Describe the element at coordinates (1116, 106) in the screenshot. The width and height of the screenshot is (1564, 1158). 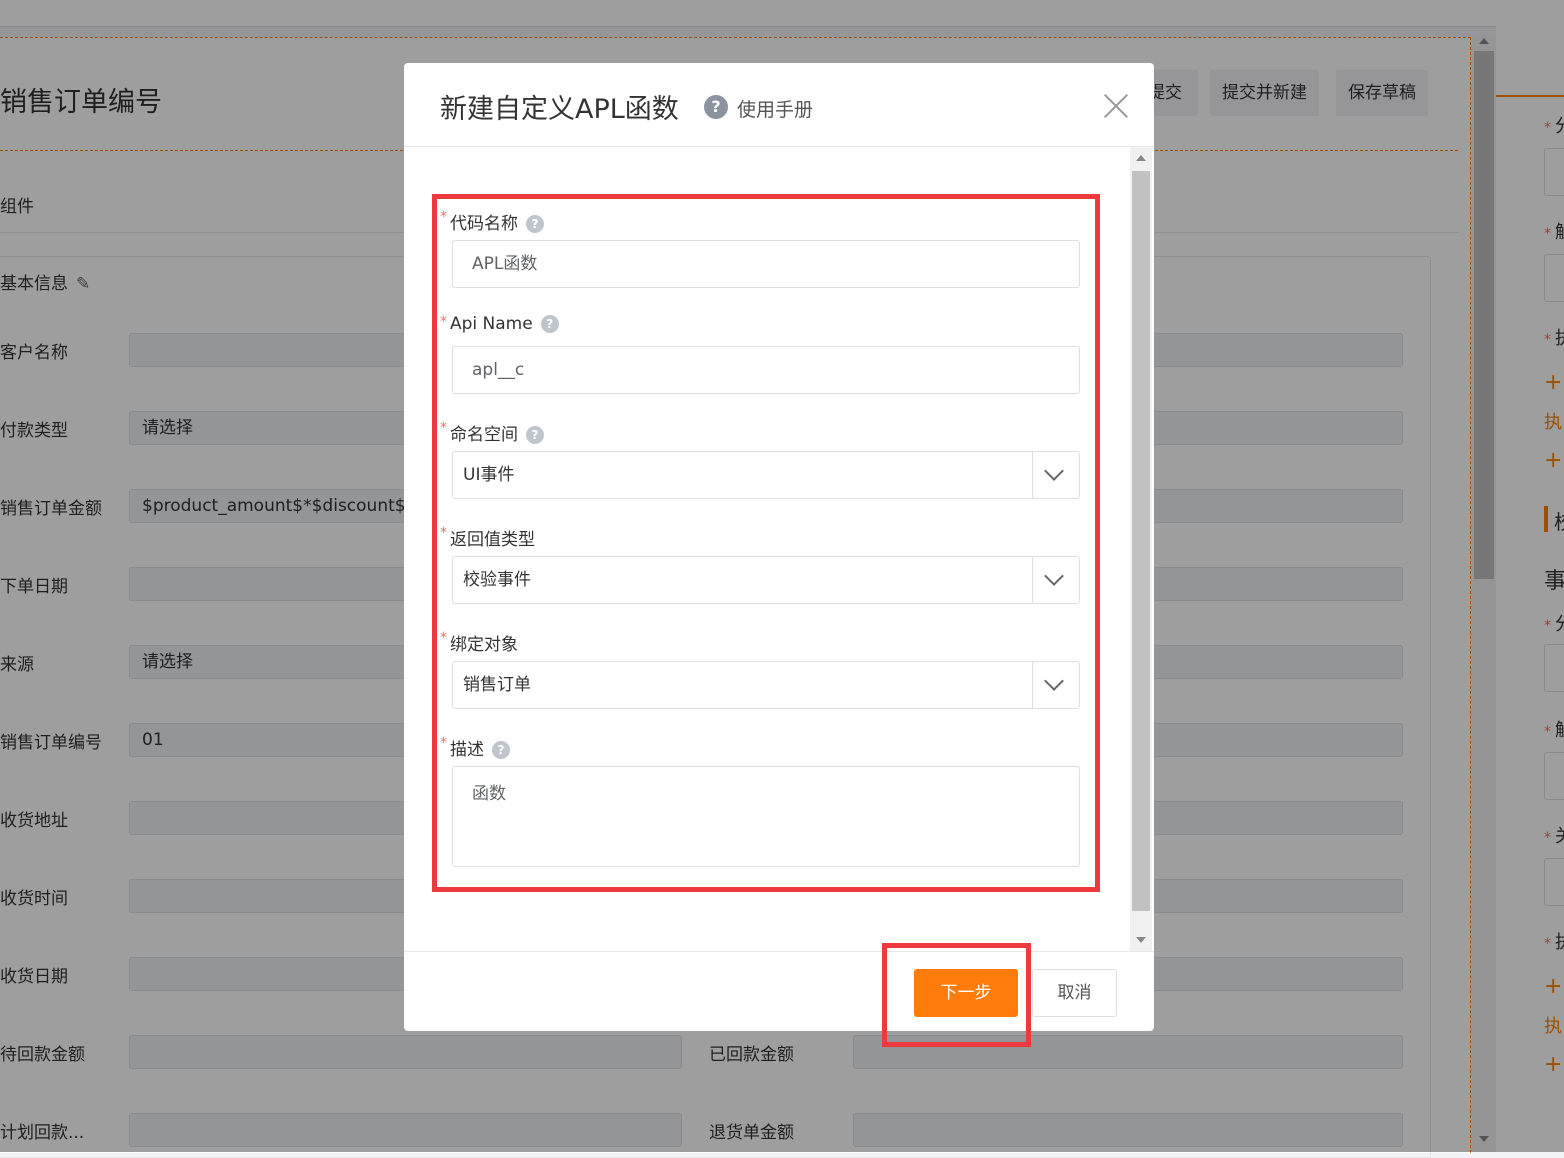
I see `close-icon` at that location.